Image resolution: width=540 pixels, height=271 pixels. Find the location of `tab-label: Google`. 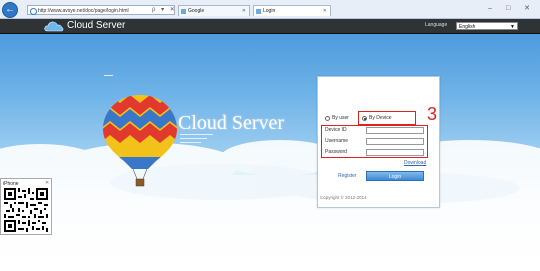

tab-label: Google is located at coordinates (196, 11).